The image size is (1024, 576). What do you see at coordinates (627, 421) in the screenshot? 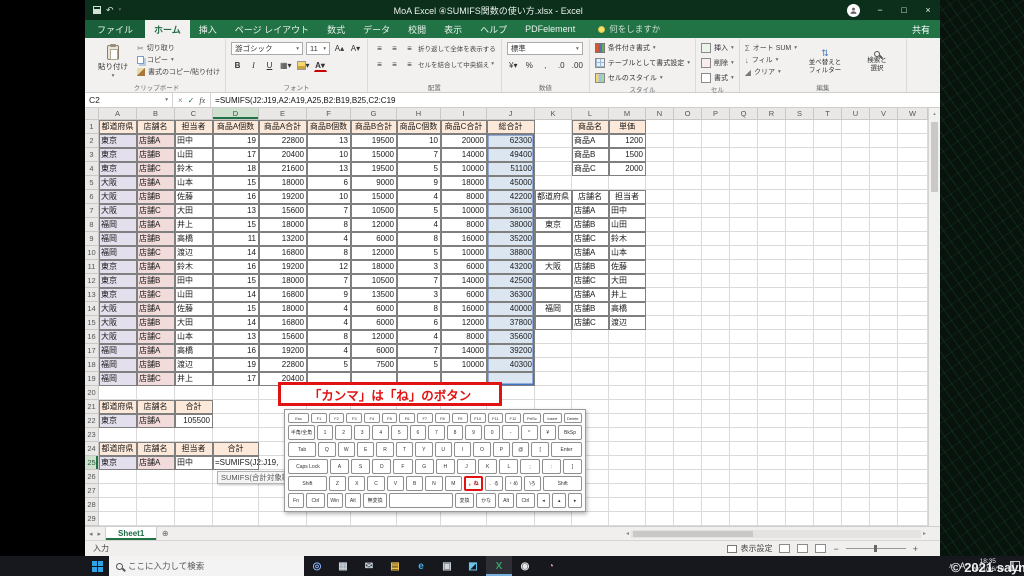
I see `cell-M22` at bounding box center [627, 421].